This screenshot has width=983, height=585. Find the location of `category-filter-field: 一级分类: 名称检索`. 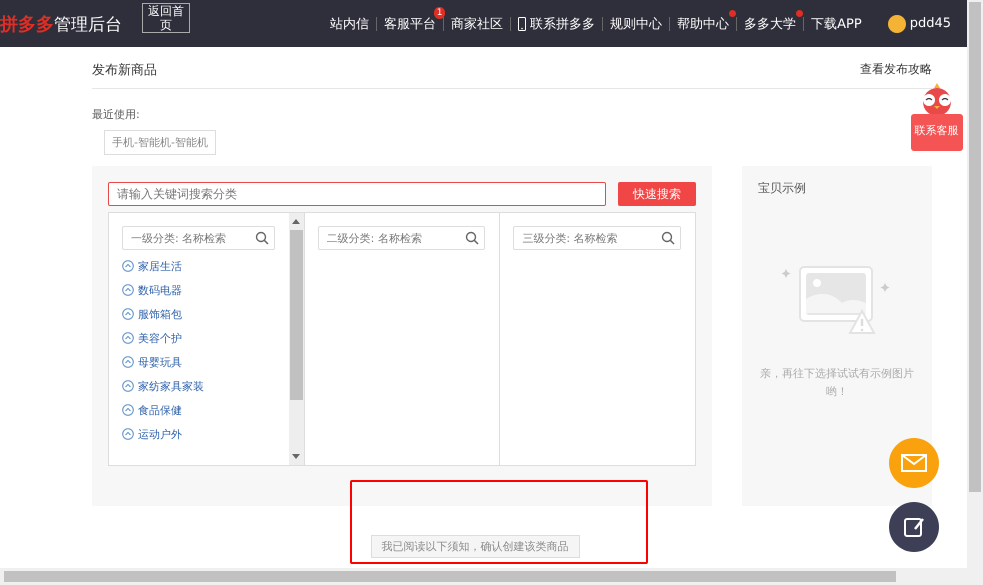

category-filter-field: 一级分类: 名称检索 is located at coordinates (198, 238).